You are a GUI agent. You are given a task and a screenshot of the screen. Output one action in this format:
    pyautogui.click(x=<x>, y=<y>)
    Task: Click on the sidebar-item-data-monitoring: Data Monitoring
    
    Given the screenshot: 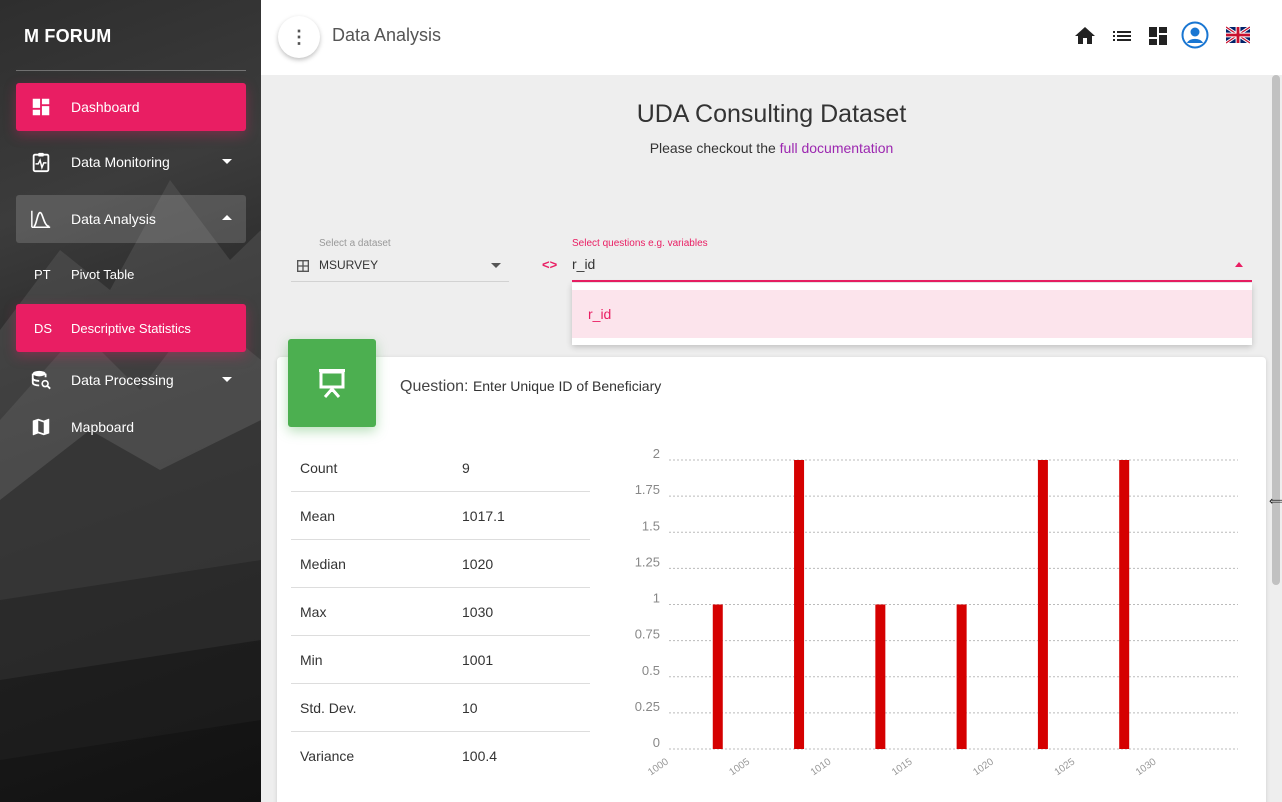 What is the action you would take?
    pyautogui.click(x=131, y=162)
    